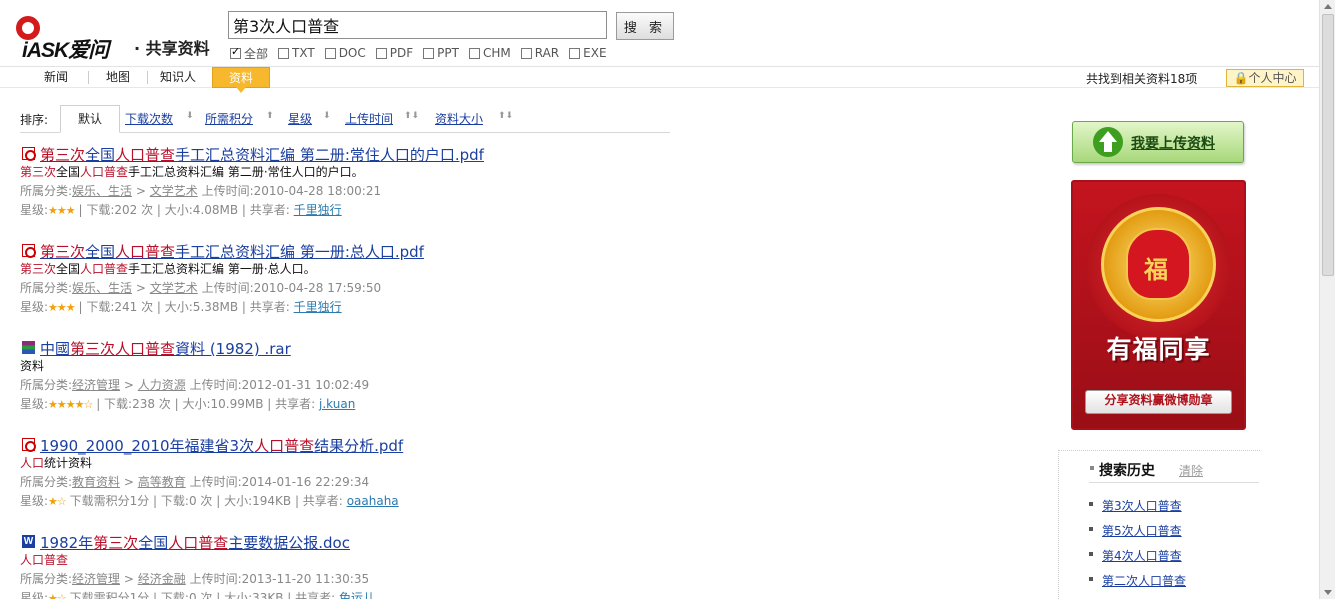 The height and width of the screenshot is (599, 1335). What do you see at coordinates (246, 172) in the screenshot?
I see `desc-text: 手工汇总资料汇编 第二册·常住人口的户口。` at bounding box center [246, 172].